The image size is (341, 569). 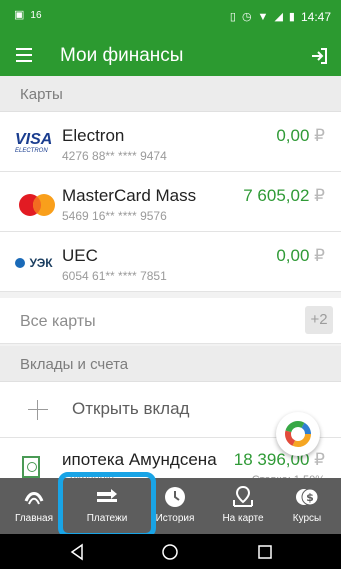 What do you see at coordinates (139, 459) in the screenshot?
I see `deposit-name: ипотека Амундсена` at bounding box center [139, 459].